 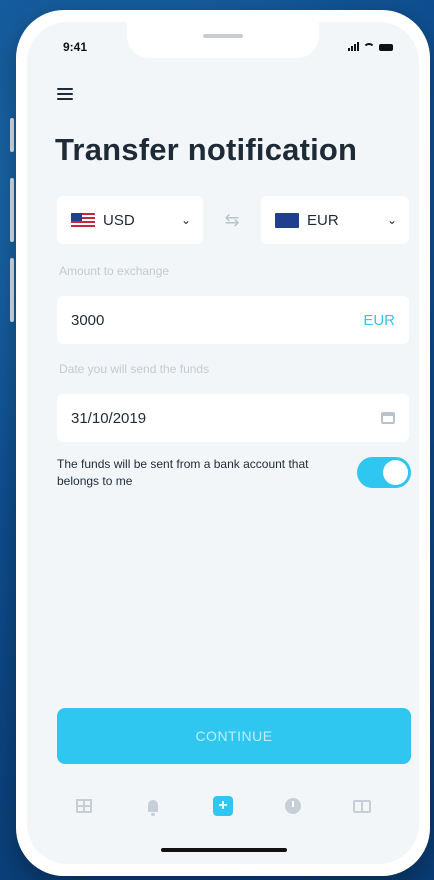 I want to click on amount-currency: EUR, so click(x=379, y=320).